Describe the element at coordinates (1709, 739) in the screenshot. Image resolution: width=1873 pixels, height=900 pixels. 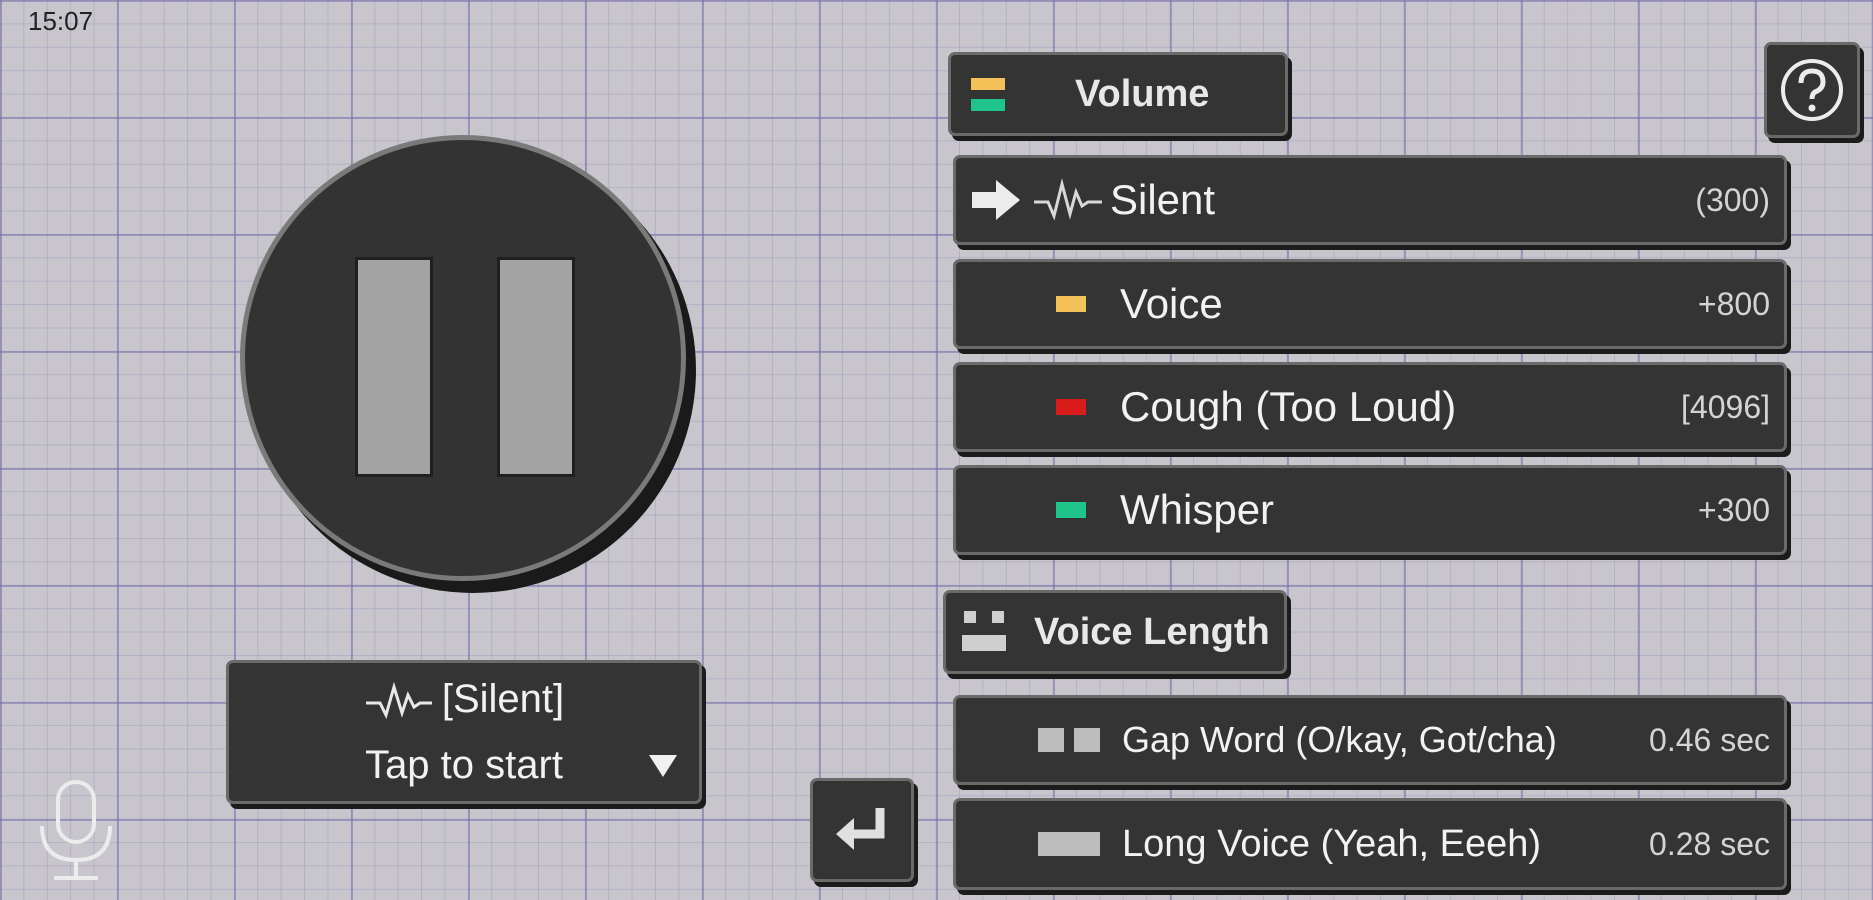
I see `voice-length-row-gap-word-value: 0.46 sec` at that location.